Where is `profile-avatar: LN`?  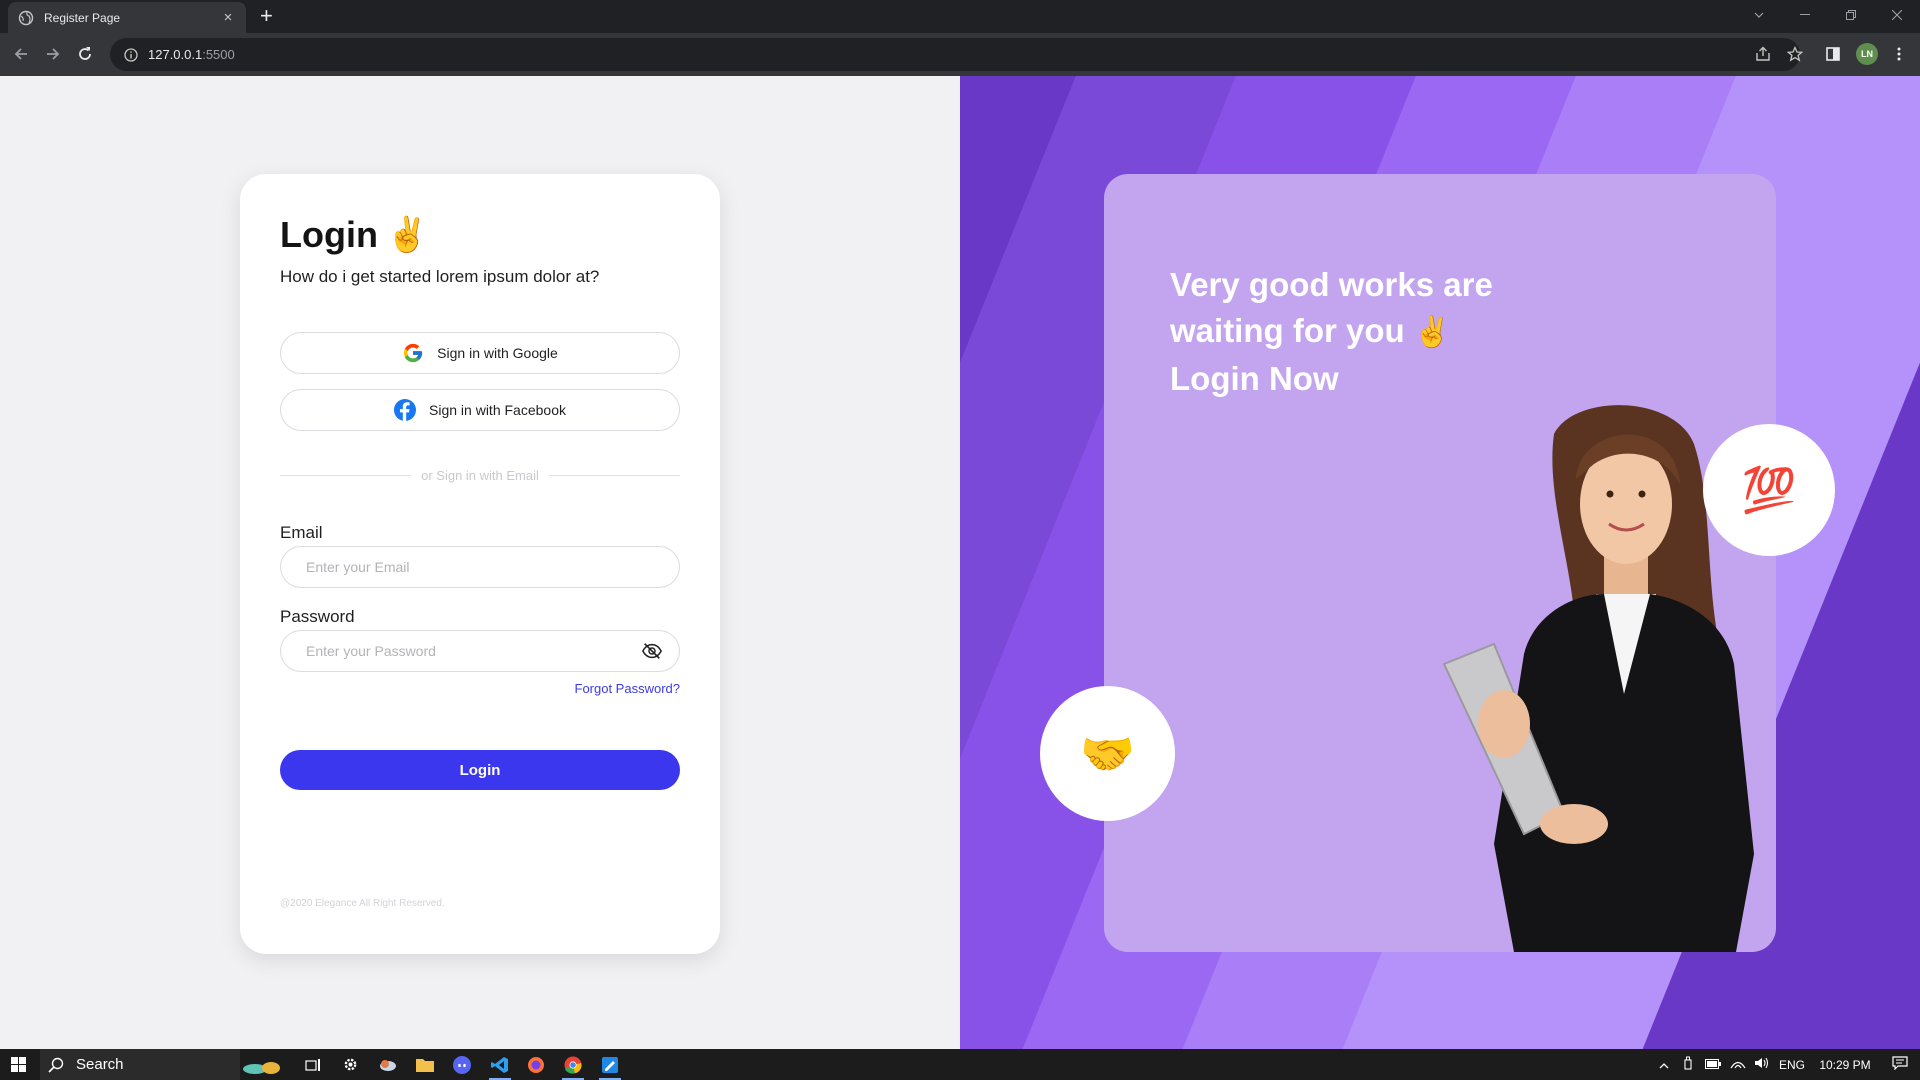
profile-avatar: LN is located at coordinates (1867, 54).